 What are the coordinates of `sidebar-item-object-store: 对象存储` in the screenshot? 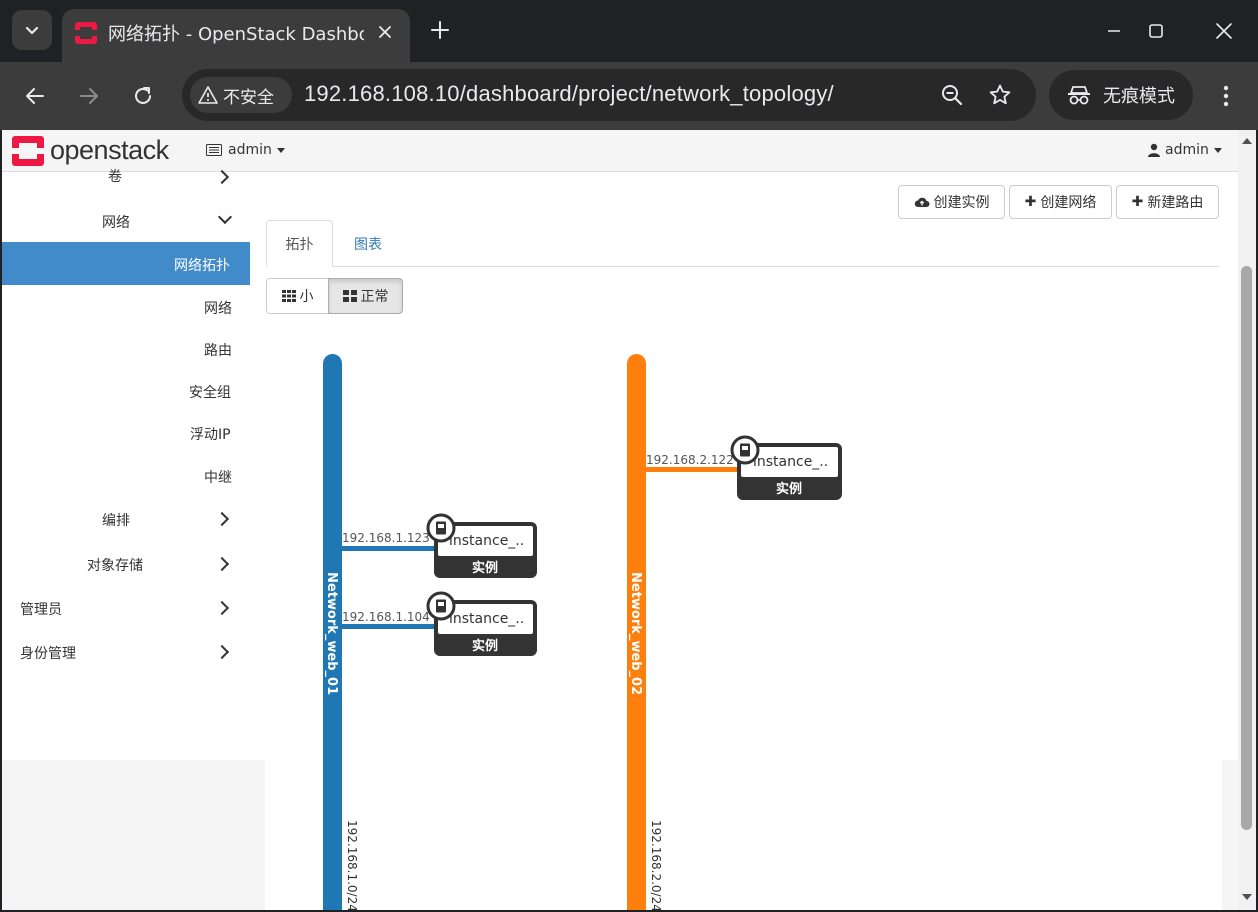 It's located at (115, 565).